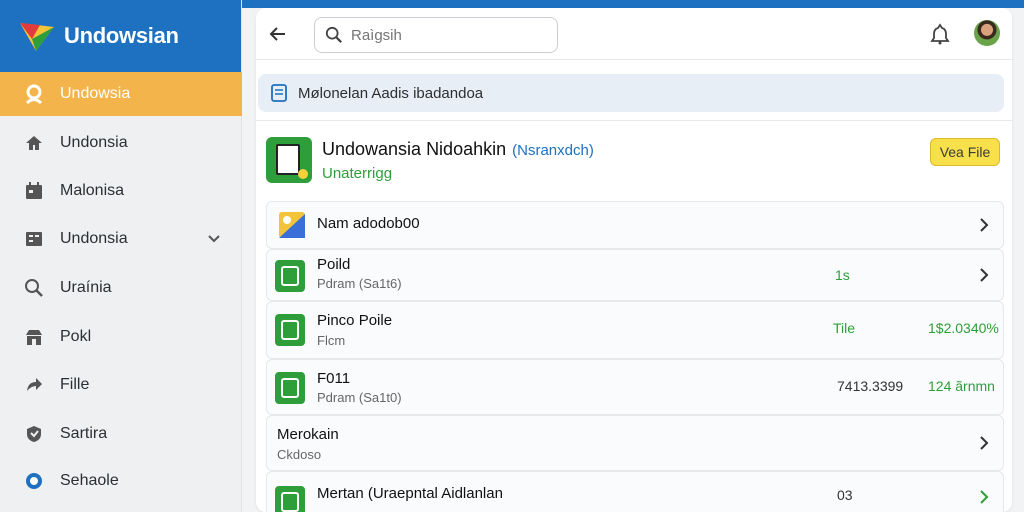 This screenshot has width=1024, height=512. I want to click on home-icon, so click(34, 143).